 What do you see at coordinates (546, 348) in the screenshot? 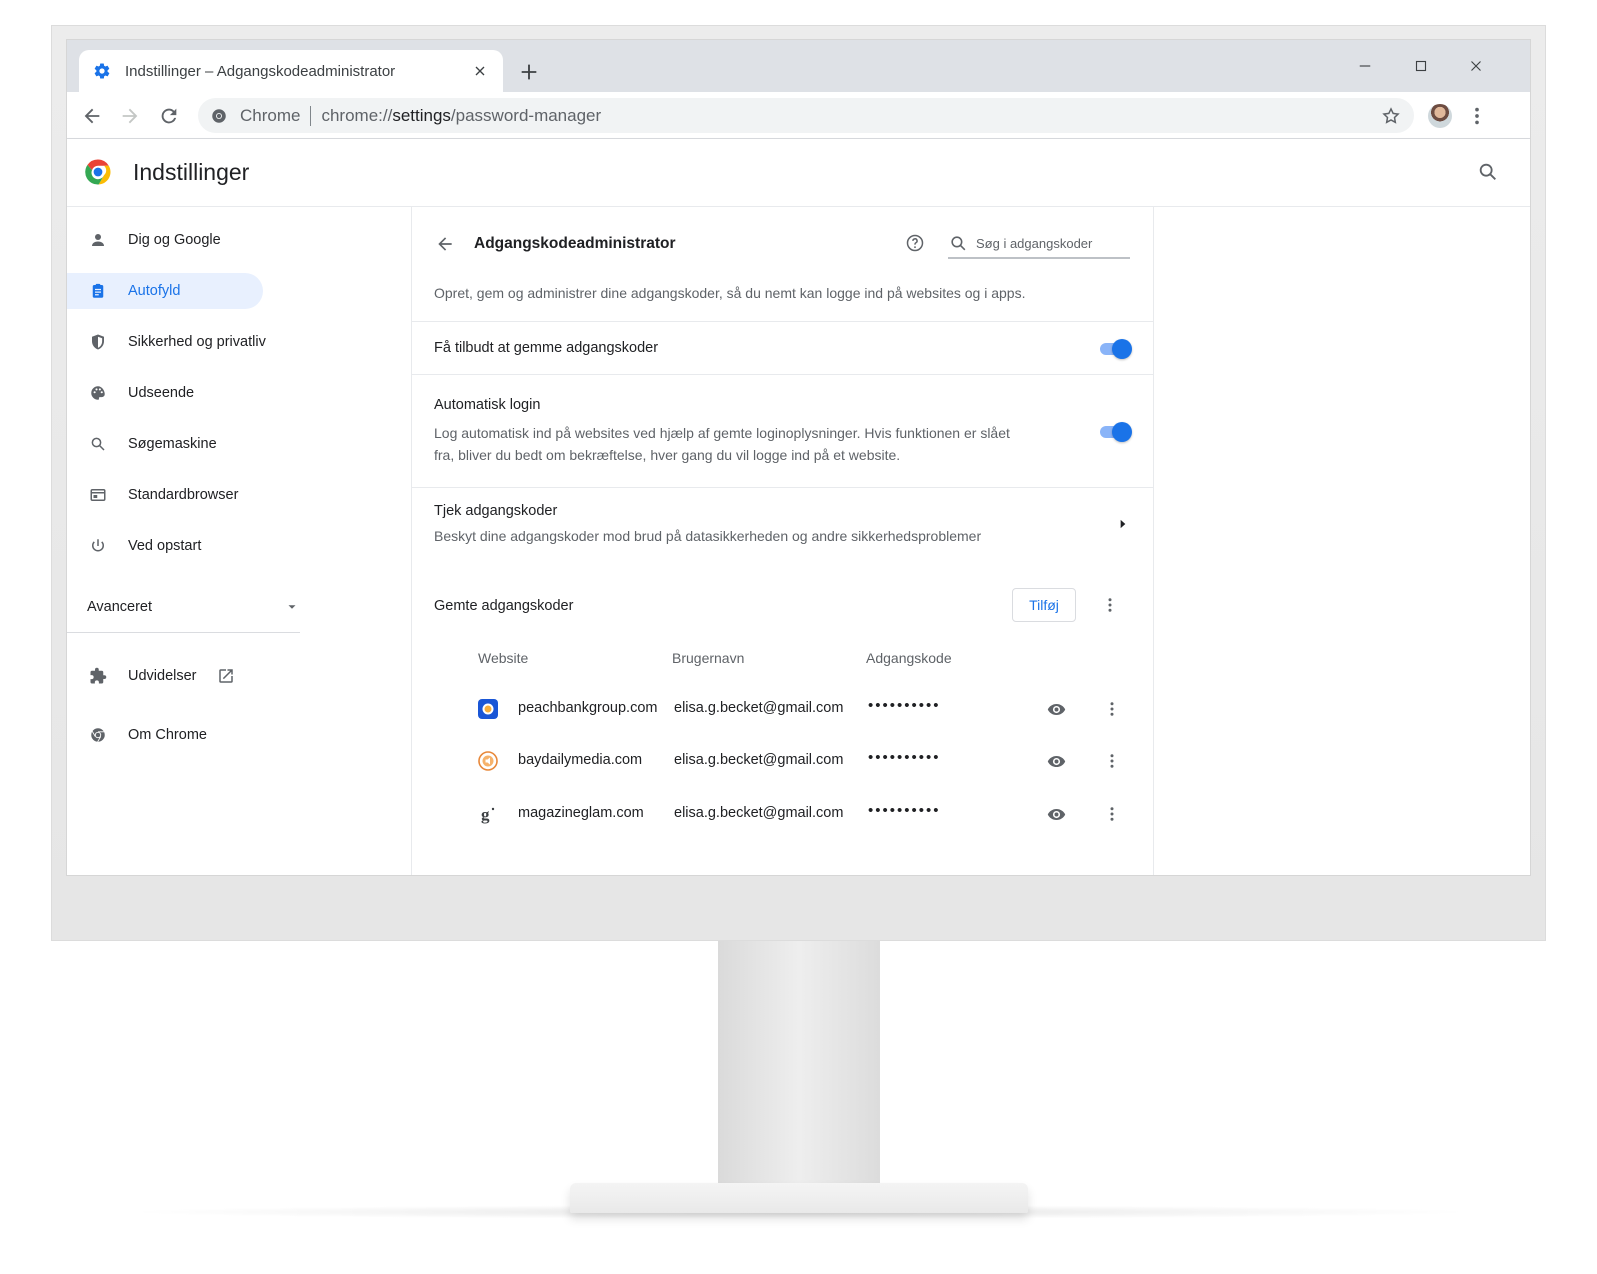
I see `offer-to-save-label: Få tilbudt at gemme adgangskoder` at bounding box center [546, 348].